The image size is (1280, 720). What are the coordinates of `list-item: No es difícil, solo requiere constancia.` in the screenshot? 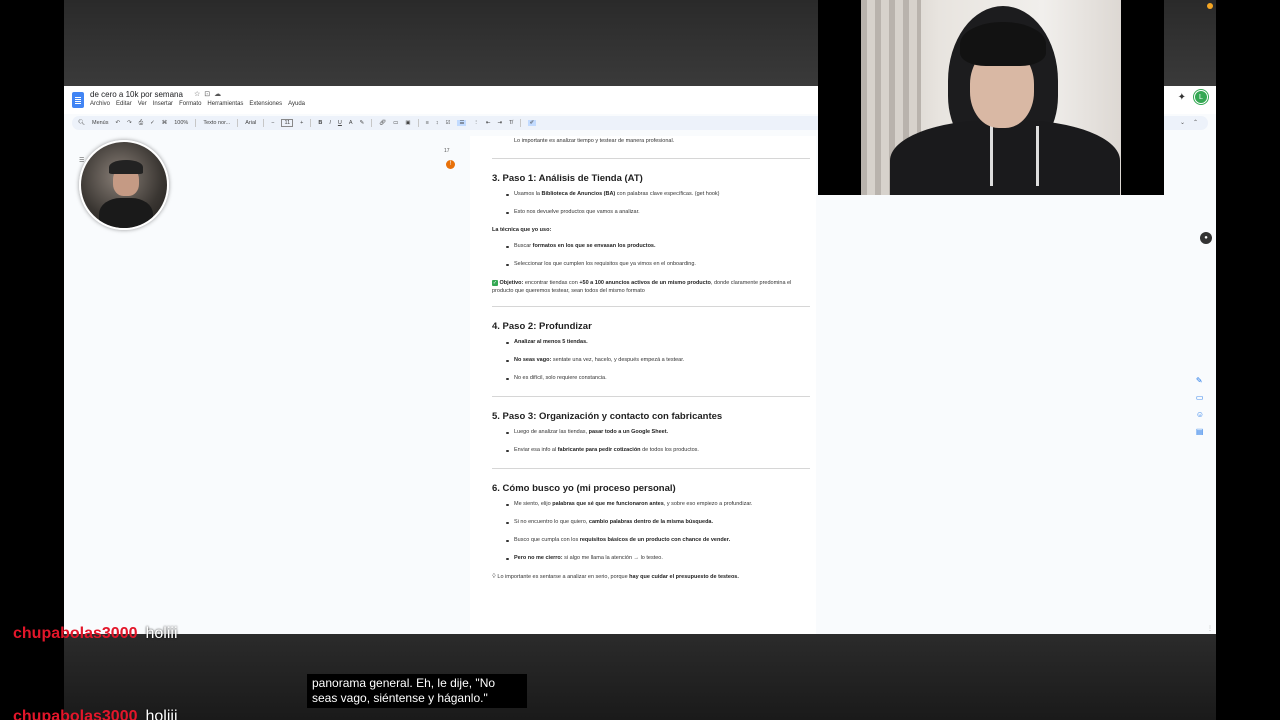 It's located at (651, 378).